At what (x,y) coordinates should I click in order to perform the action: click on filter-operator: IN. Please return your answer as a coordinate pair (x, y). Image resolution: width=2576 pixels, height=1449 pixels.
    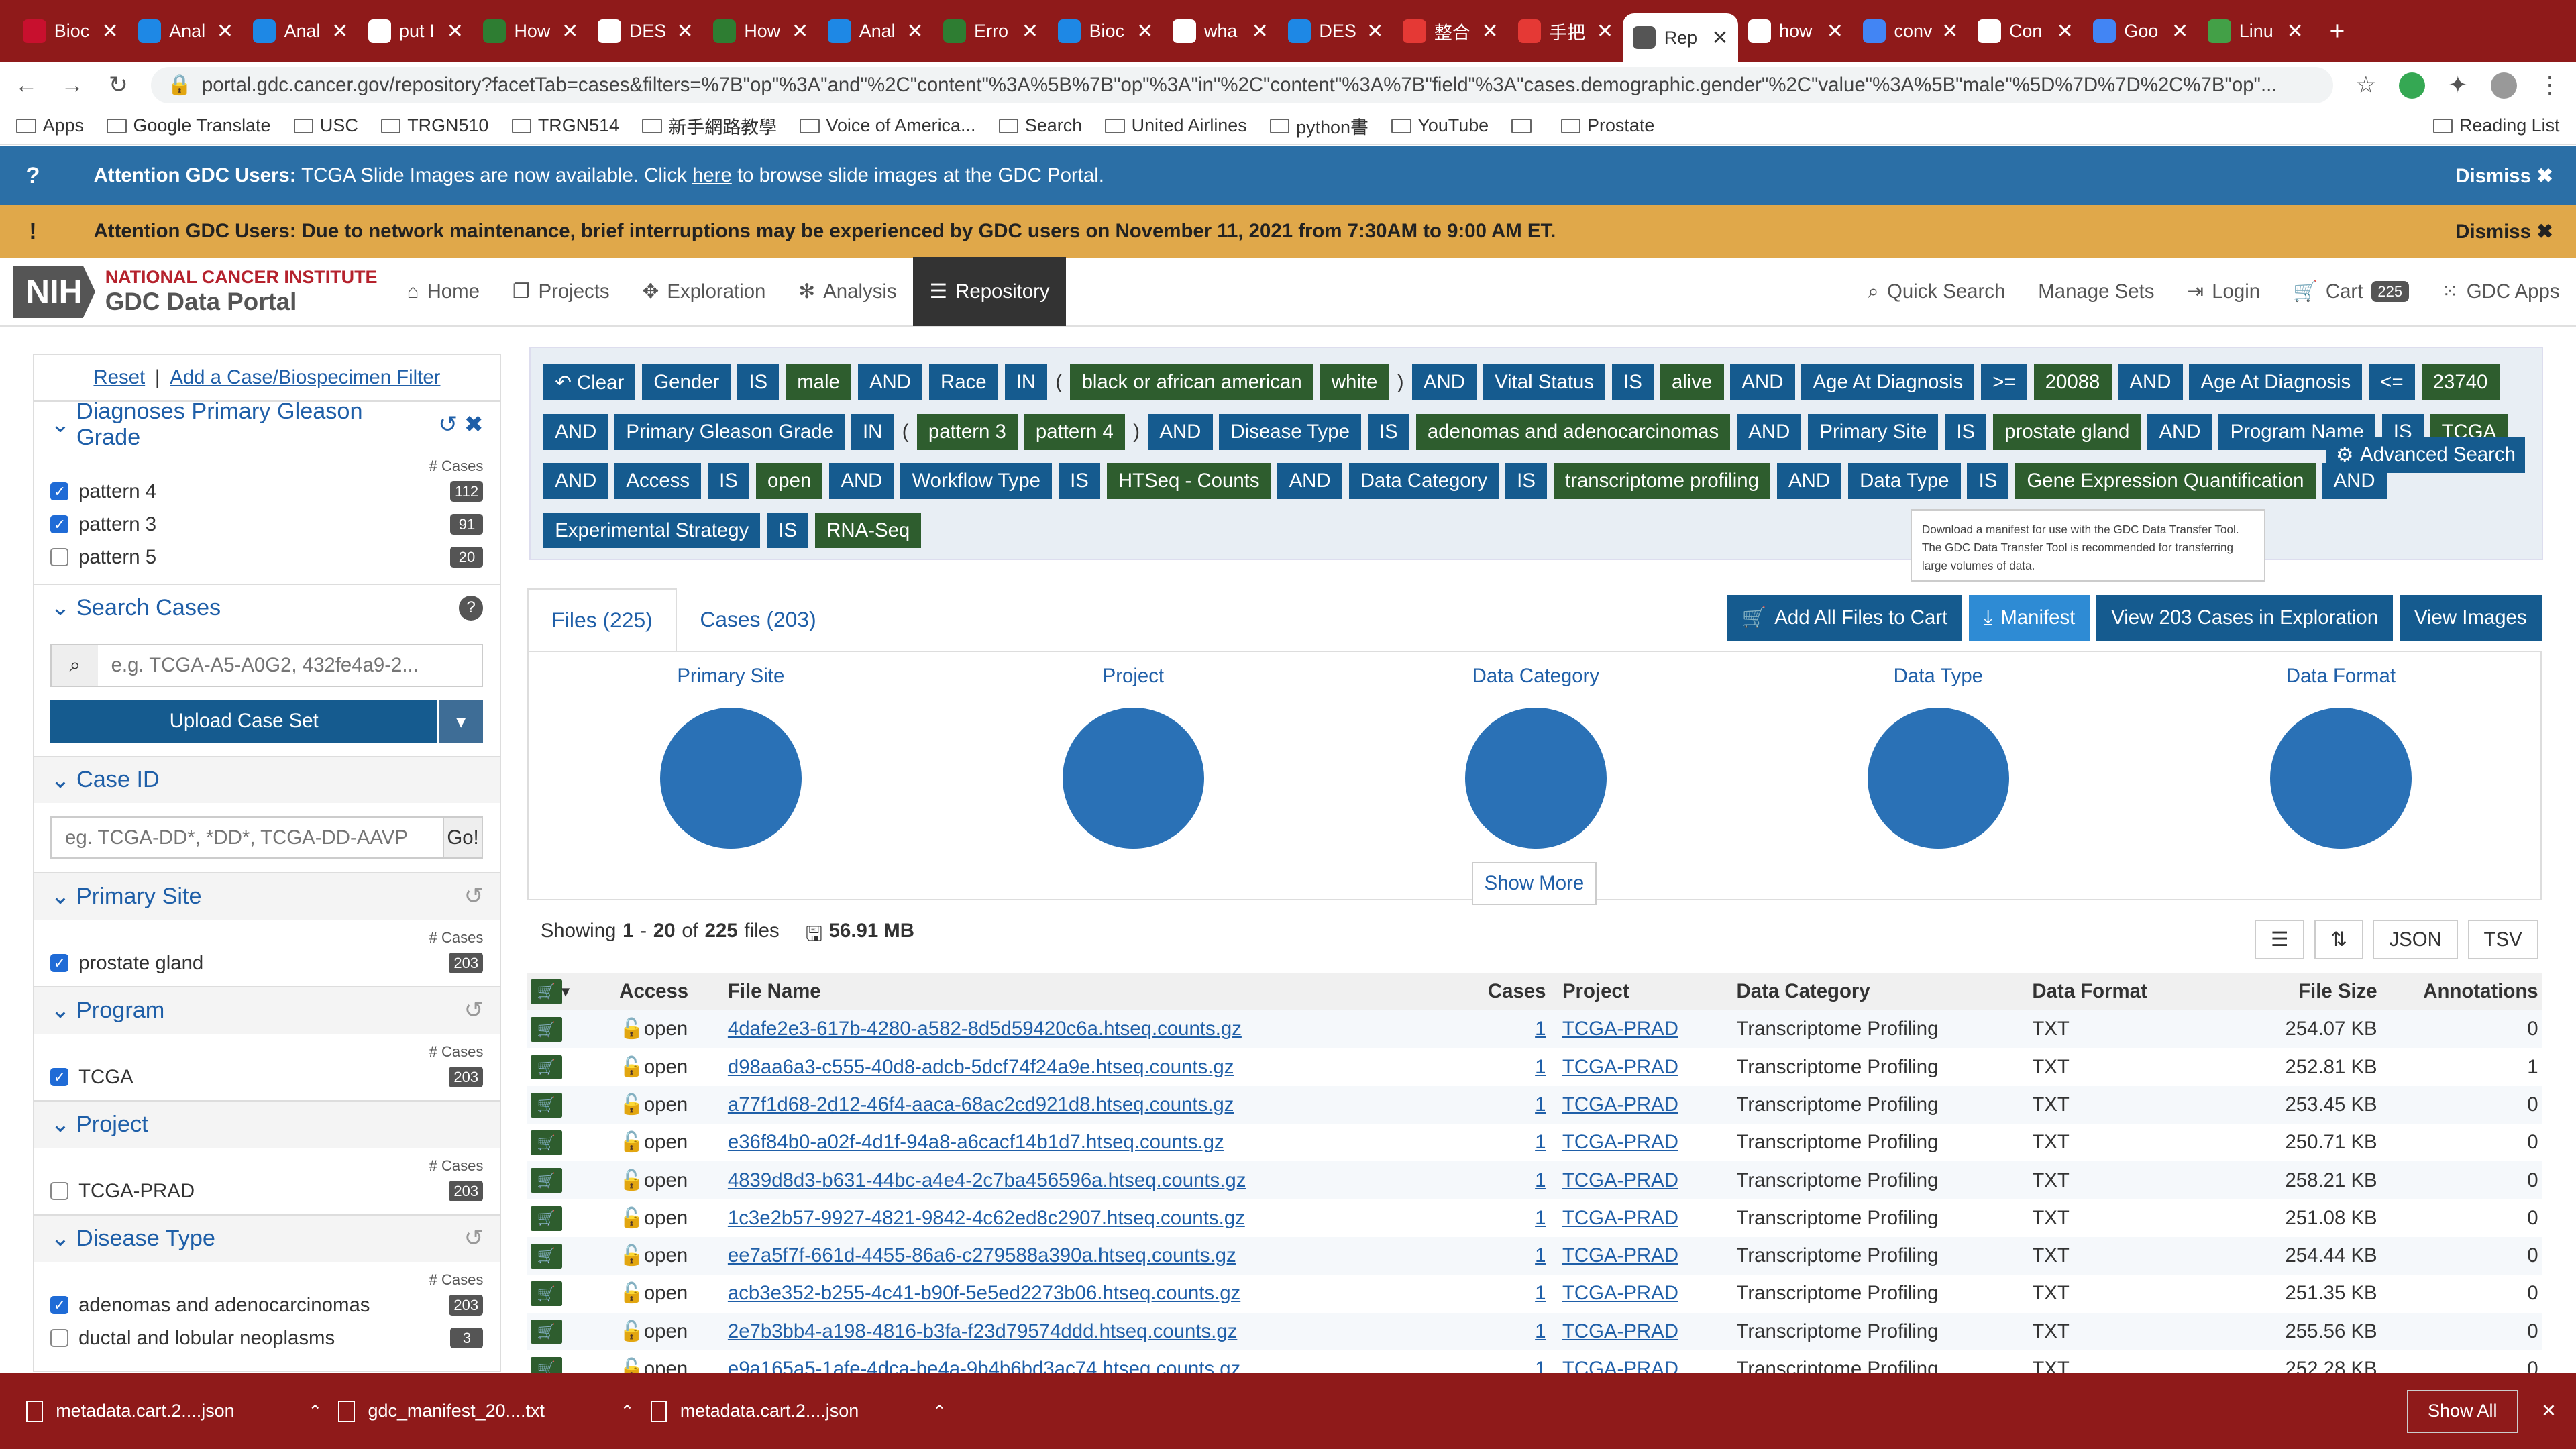
    Looking at the image, I should click on (872, 431).